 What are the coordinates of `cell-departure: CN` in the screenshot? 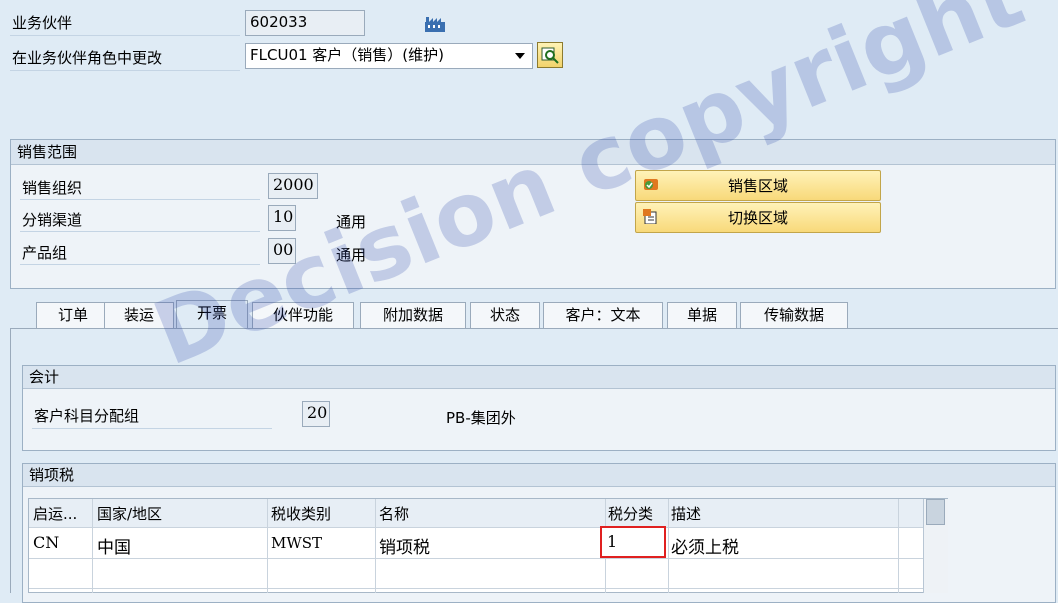 It's located at (46, 542).